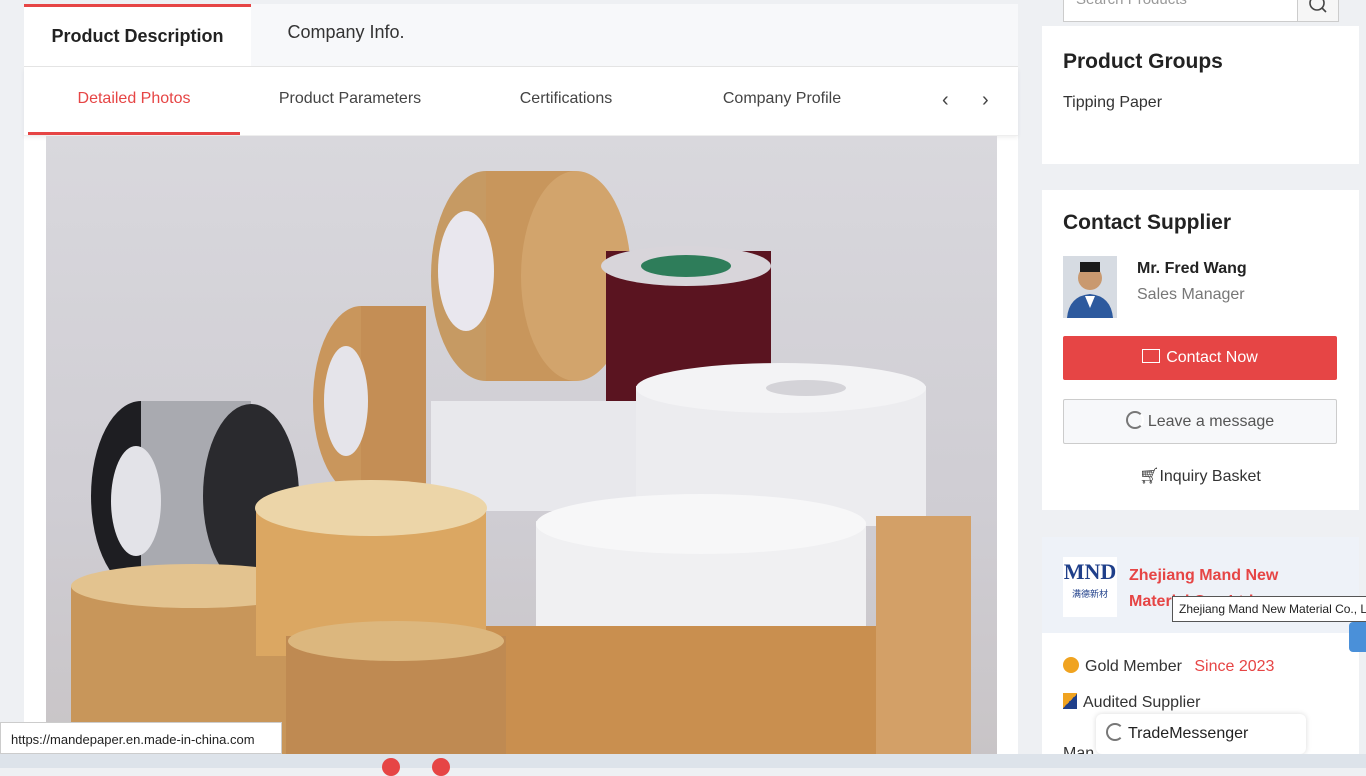 Image resolution: width=1366 pixels, height=776 pixels. I want to click on gold-member-icon, so click(1071, 665).